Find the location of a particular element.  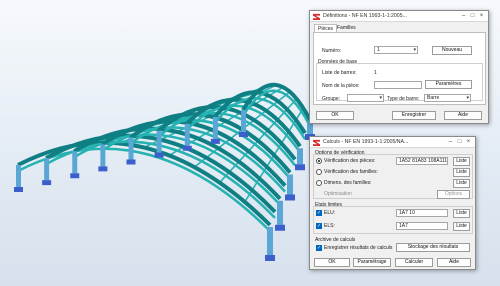

verif-pieces-liste-button: Liste is located at coordinates (461, 161).